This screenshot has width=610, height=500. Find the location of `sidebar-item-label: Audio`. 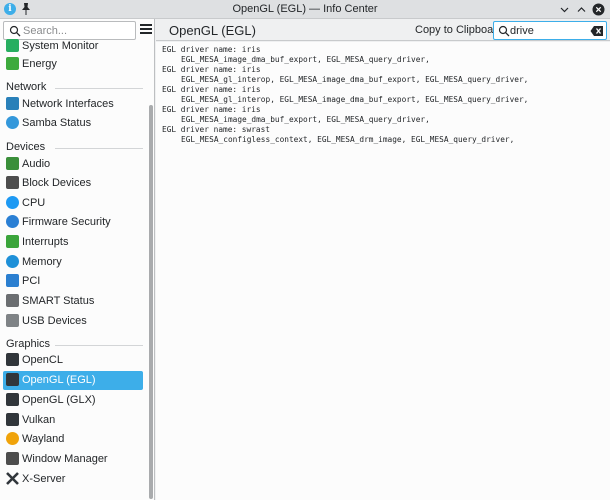

sidebar-item-label: Audio is located at coordinates (36, 164).